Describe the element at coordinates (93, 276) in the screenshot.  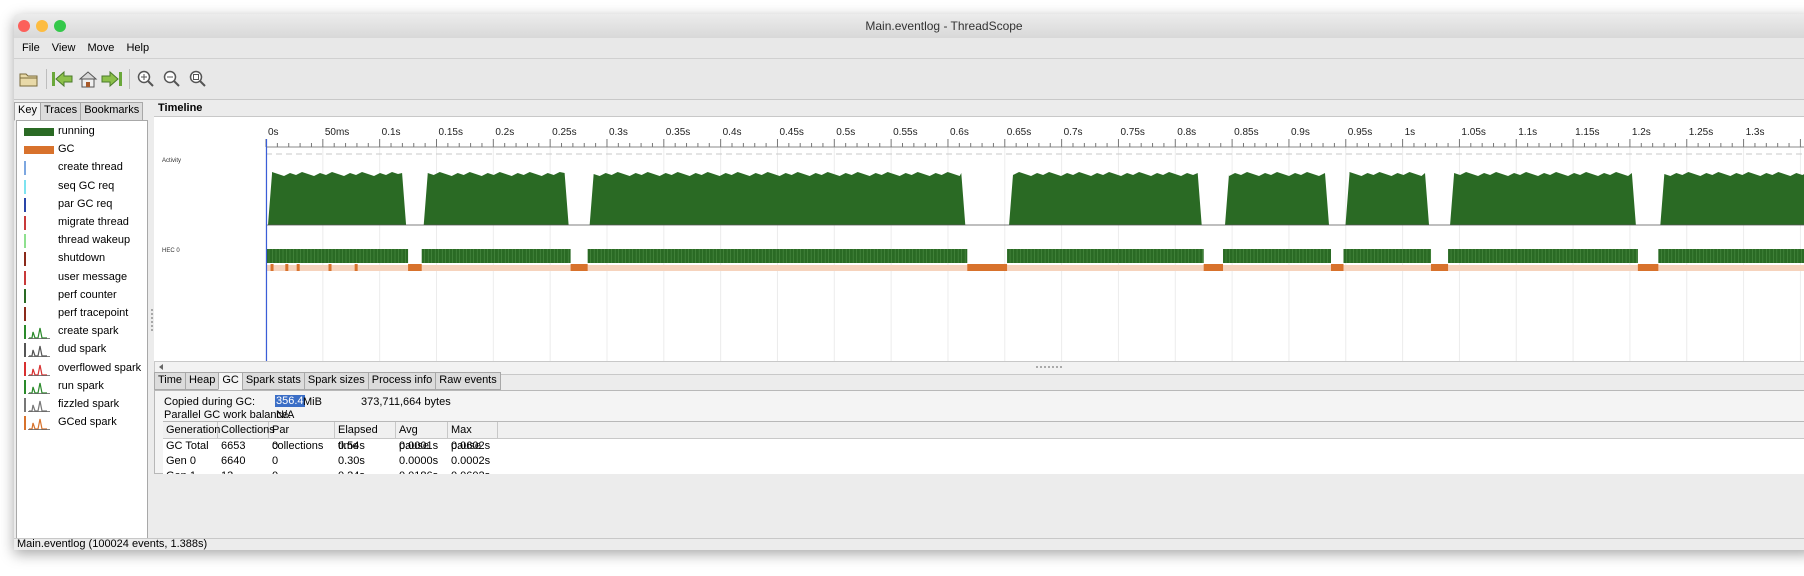
I see `key-item-label: user message` at that location.